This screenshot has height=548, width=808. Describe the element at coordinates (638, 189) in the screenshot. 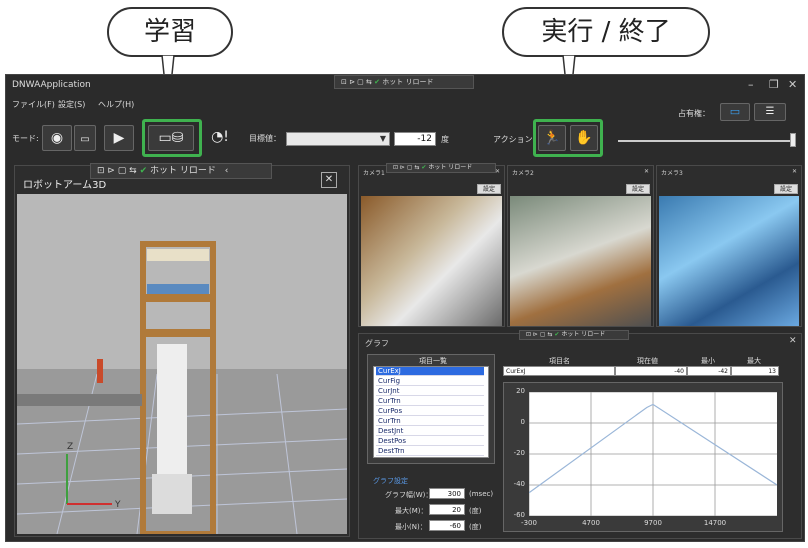

I see `camera-2-settings-button: 設定` at that location.